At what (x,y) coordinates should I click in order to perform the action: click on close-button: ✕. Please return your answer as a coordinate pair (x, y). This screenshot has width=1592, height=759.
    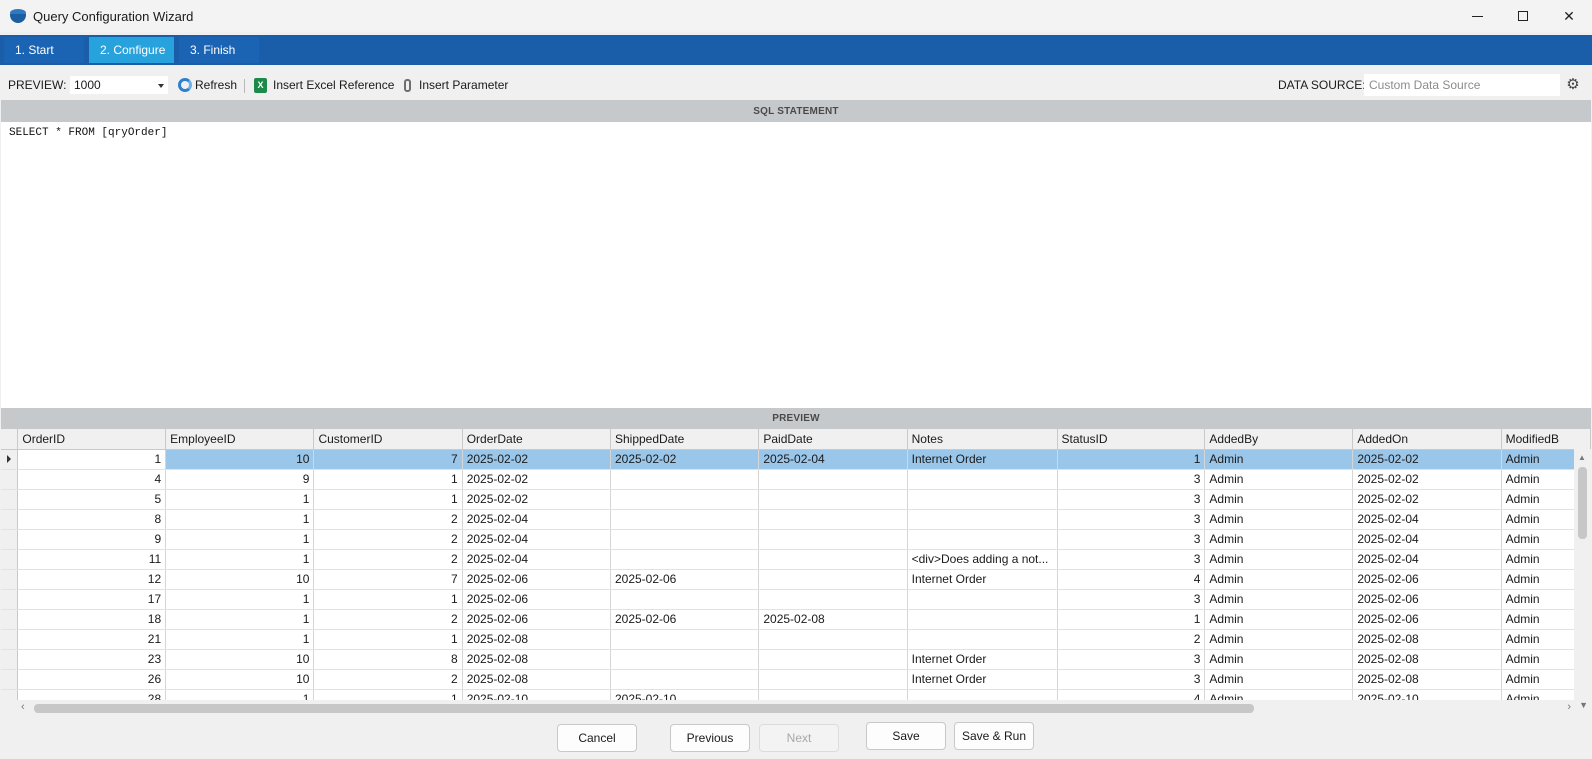
    Looking at the image, I should click on (1569, 16).